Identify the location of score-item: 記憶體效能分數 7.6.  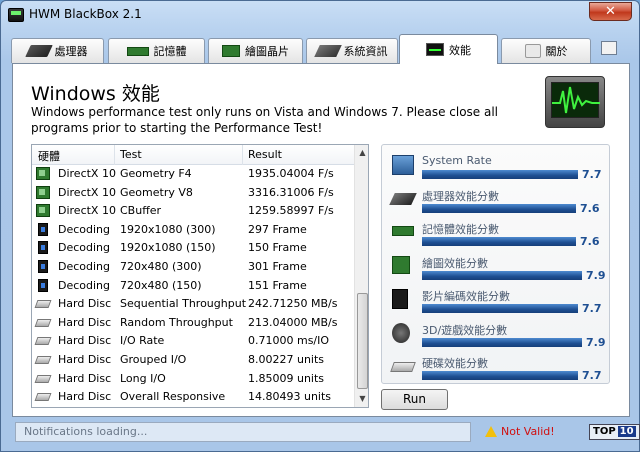
(496, 237).